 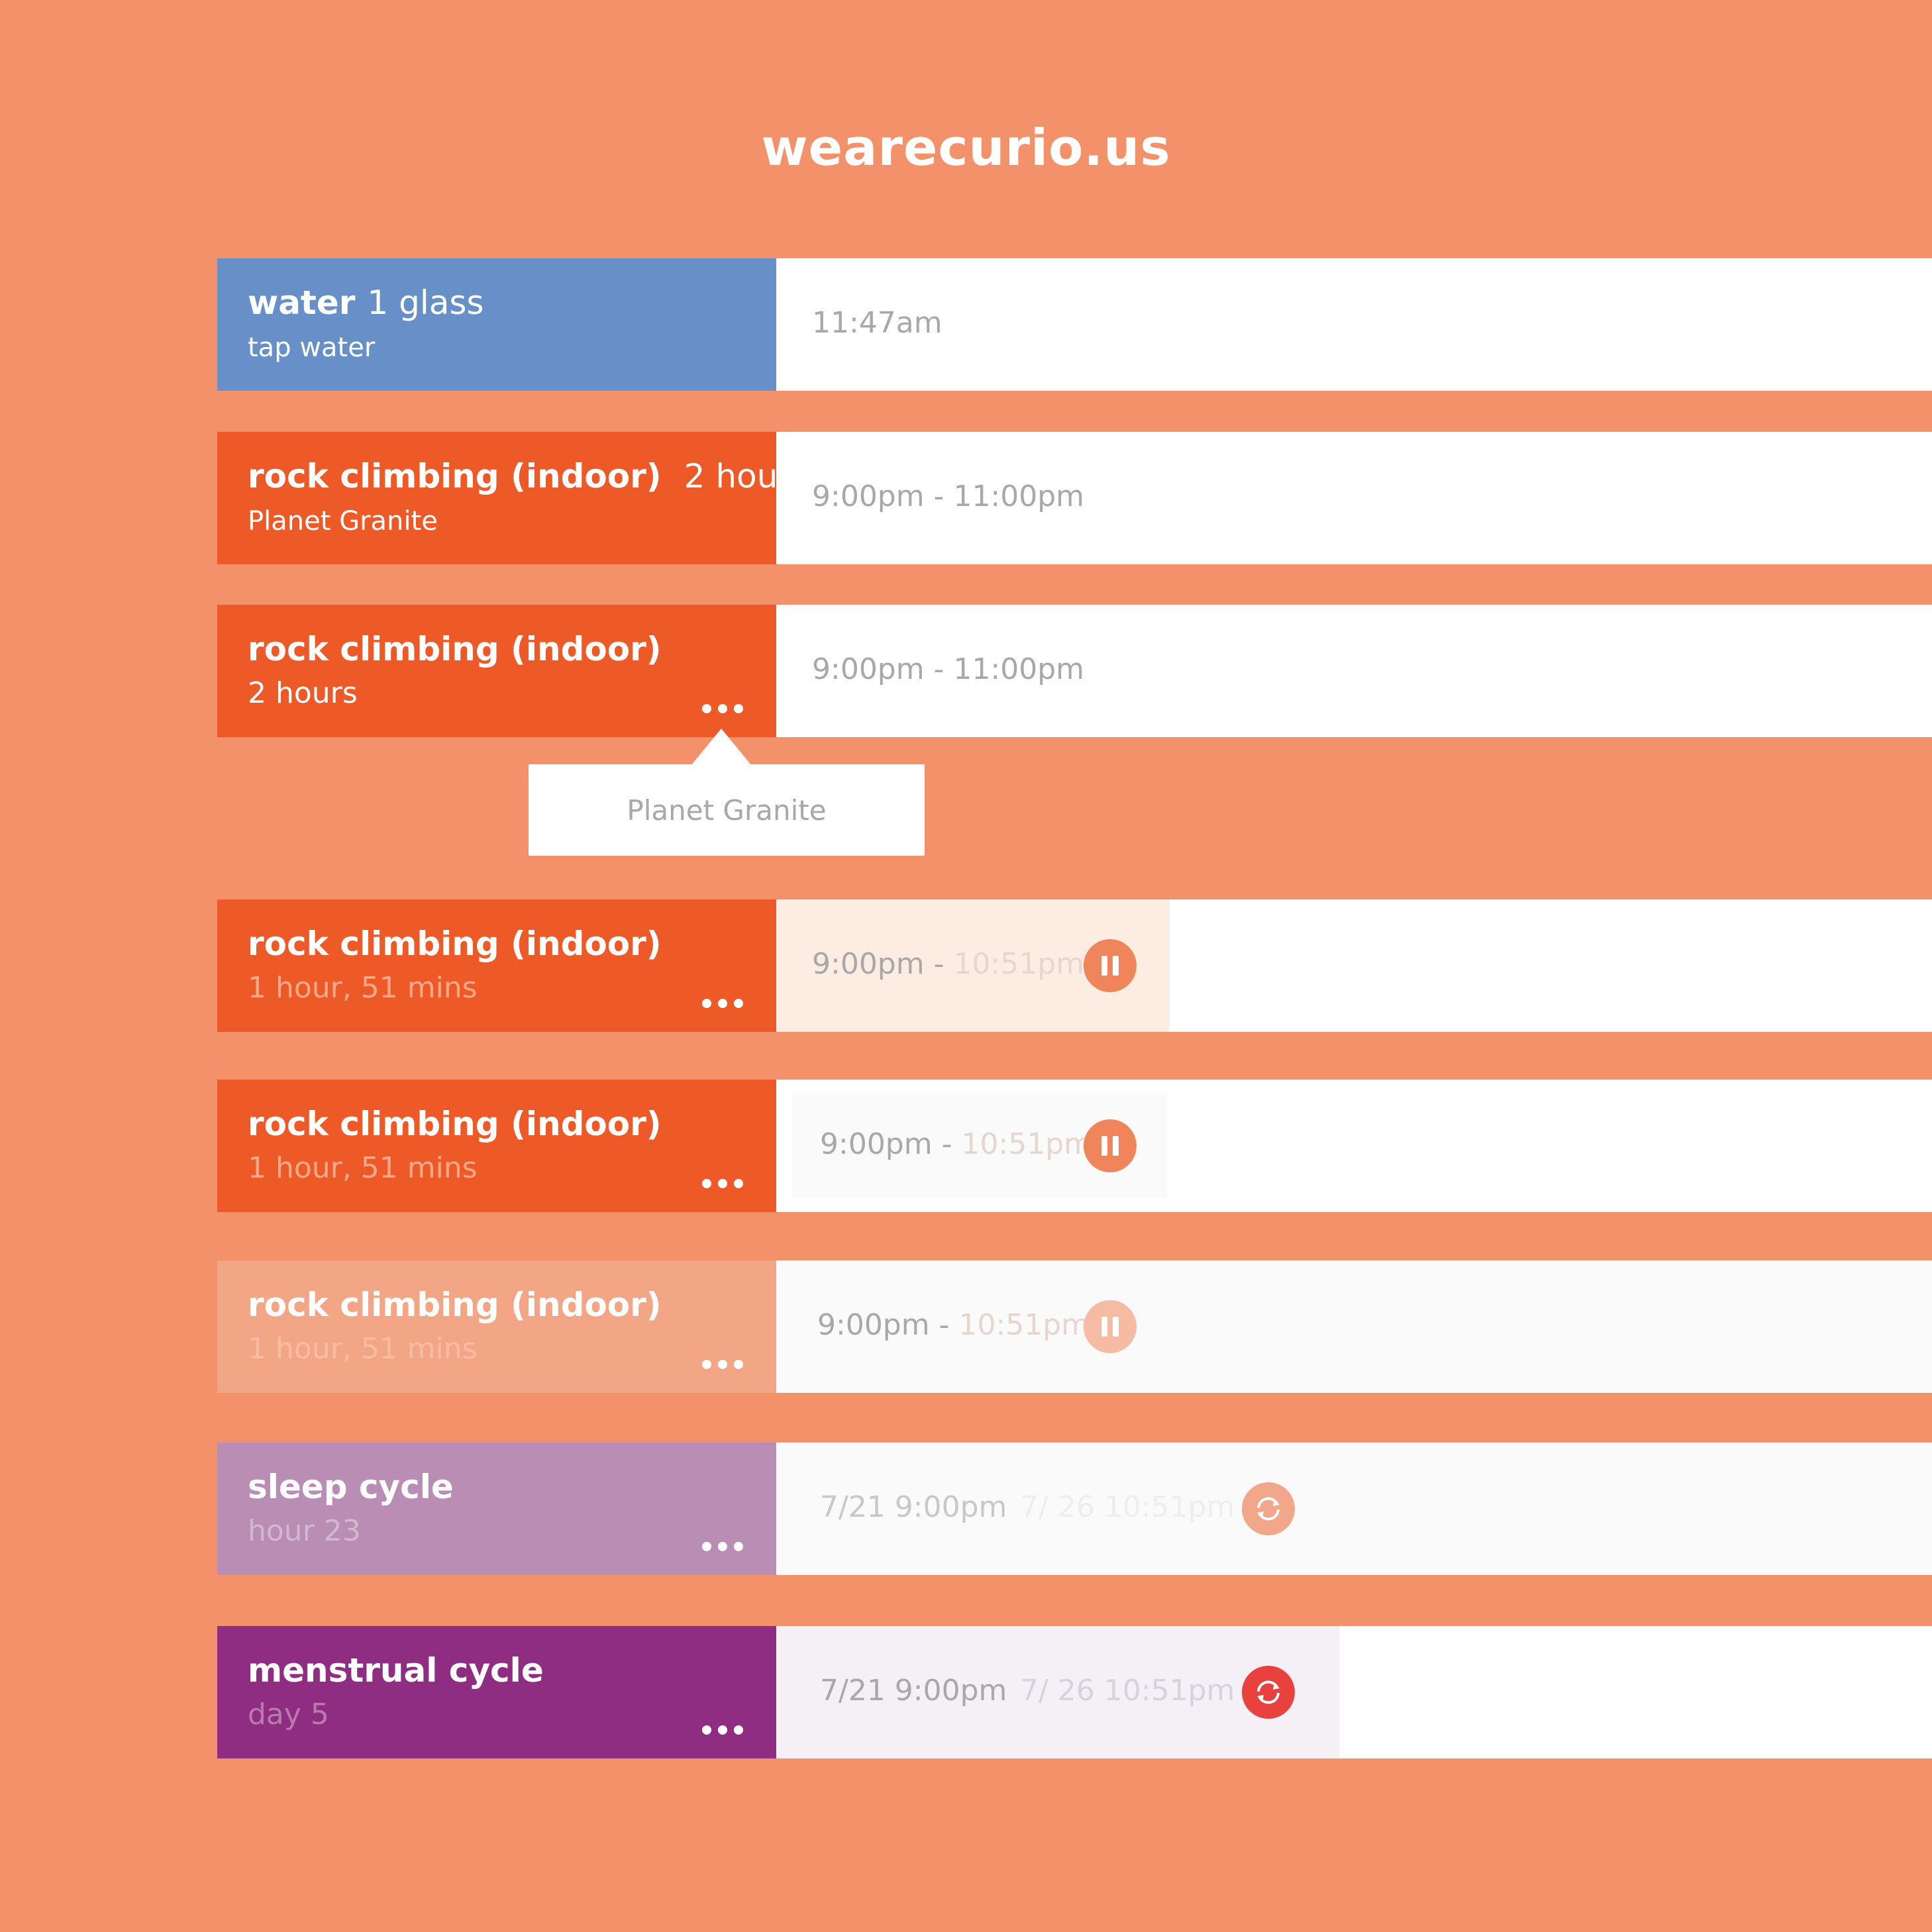 What do you see at coordinates (721, 747) in the screenshot?
I see `tooltip-arrow` at bounding box center [721, 747].